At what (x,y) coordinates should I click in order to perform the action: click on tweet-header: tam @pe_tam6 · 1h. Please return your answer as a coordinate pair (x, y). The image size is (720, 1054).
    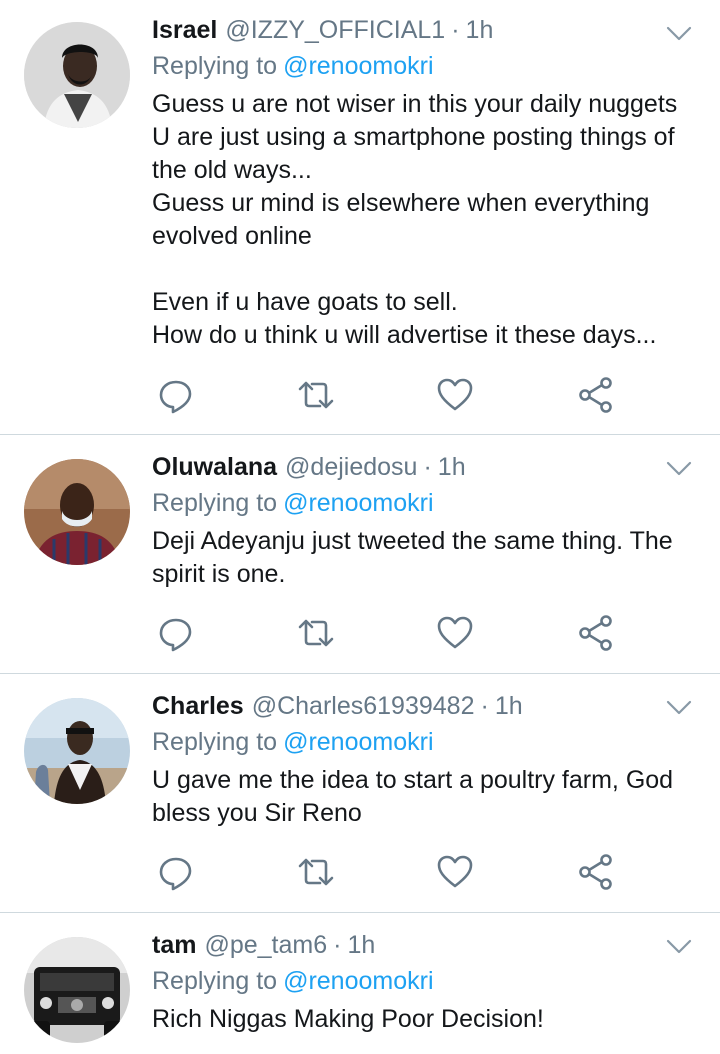
    Looking at the image, I should click on (421, 945).